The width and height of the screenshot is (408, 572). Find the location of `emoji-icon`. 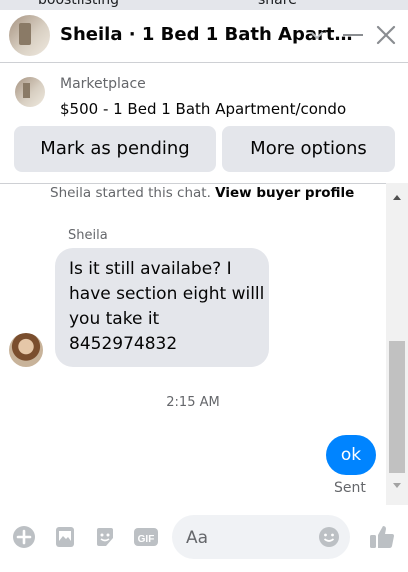

emoji-icon is located at coordinates (329, 537).